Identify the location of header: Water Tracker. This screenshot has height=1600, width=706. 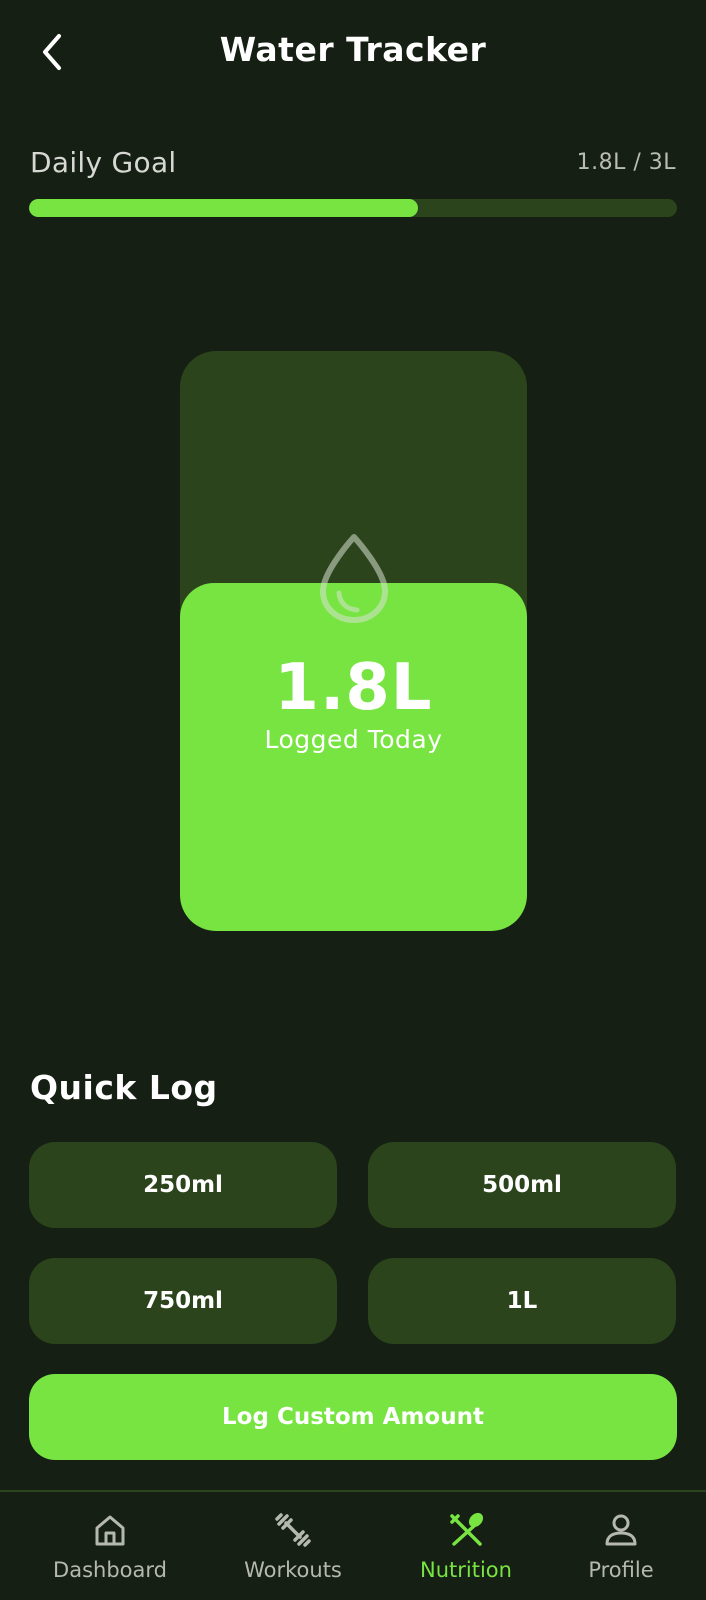
(353, 55).